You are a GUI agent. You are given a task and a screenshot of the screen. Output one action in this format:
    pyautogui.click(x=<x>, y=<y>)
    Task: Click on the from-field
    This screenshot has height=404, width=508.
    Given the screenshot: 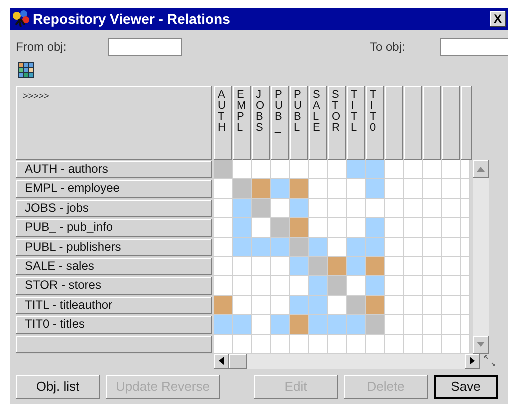 What is the action you would take?
    pyautogui.click(x=145, y=47)
    